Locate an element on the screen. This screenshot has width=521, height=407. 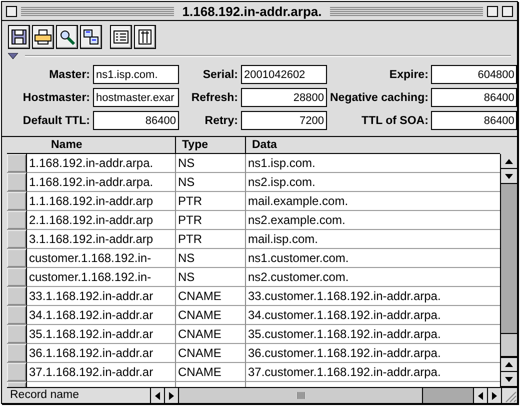
field-label: Master: is located at coordinates (69, 74).